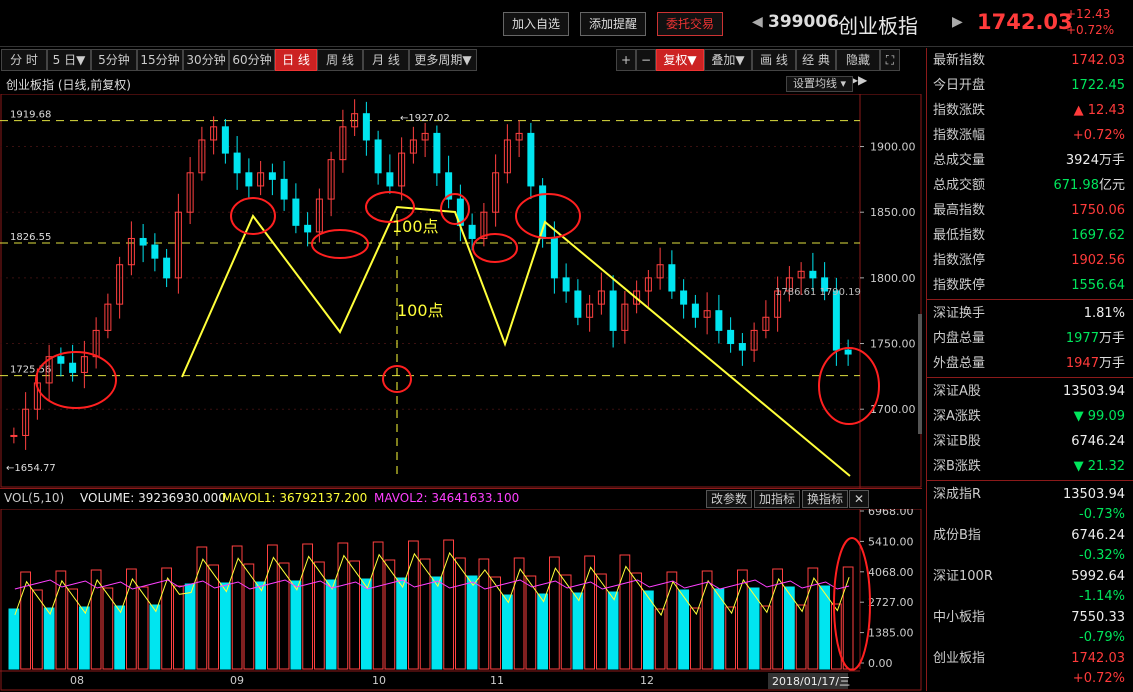 Image resolution: width=1133 pixels, height=692 pixels. Describe the element at coordinates (379, 680) in the screenshot. I see `x-tick-label: 10` at that location.